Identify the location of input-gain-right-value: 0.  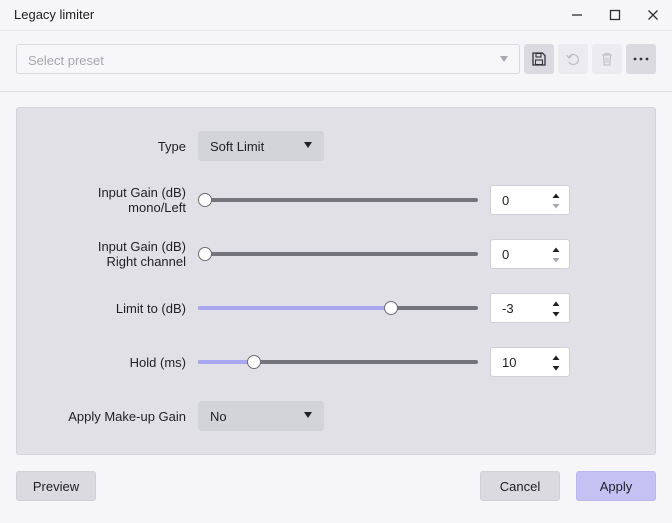
(506, 254).